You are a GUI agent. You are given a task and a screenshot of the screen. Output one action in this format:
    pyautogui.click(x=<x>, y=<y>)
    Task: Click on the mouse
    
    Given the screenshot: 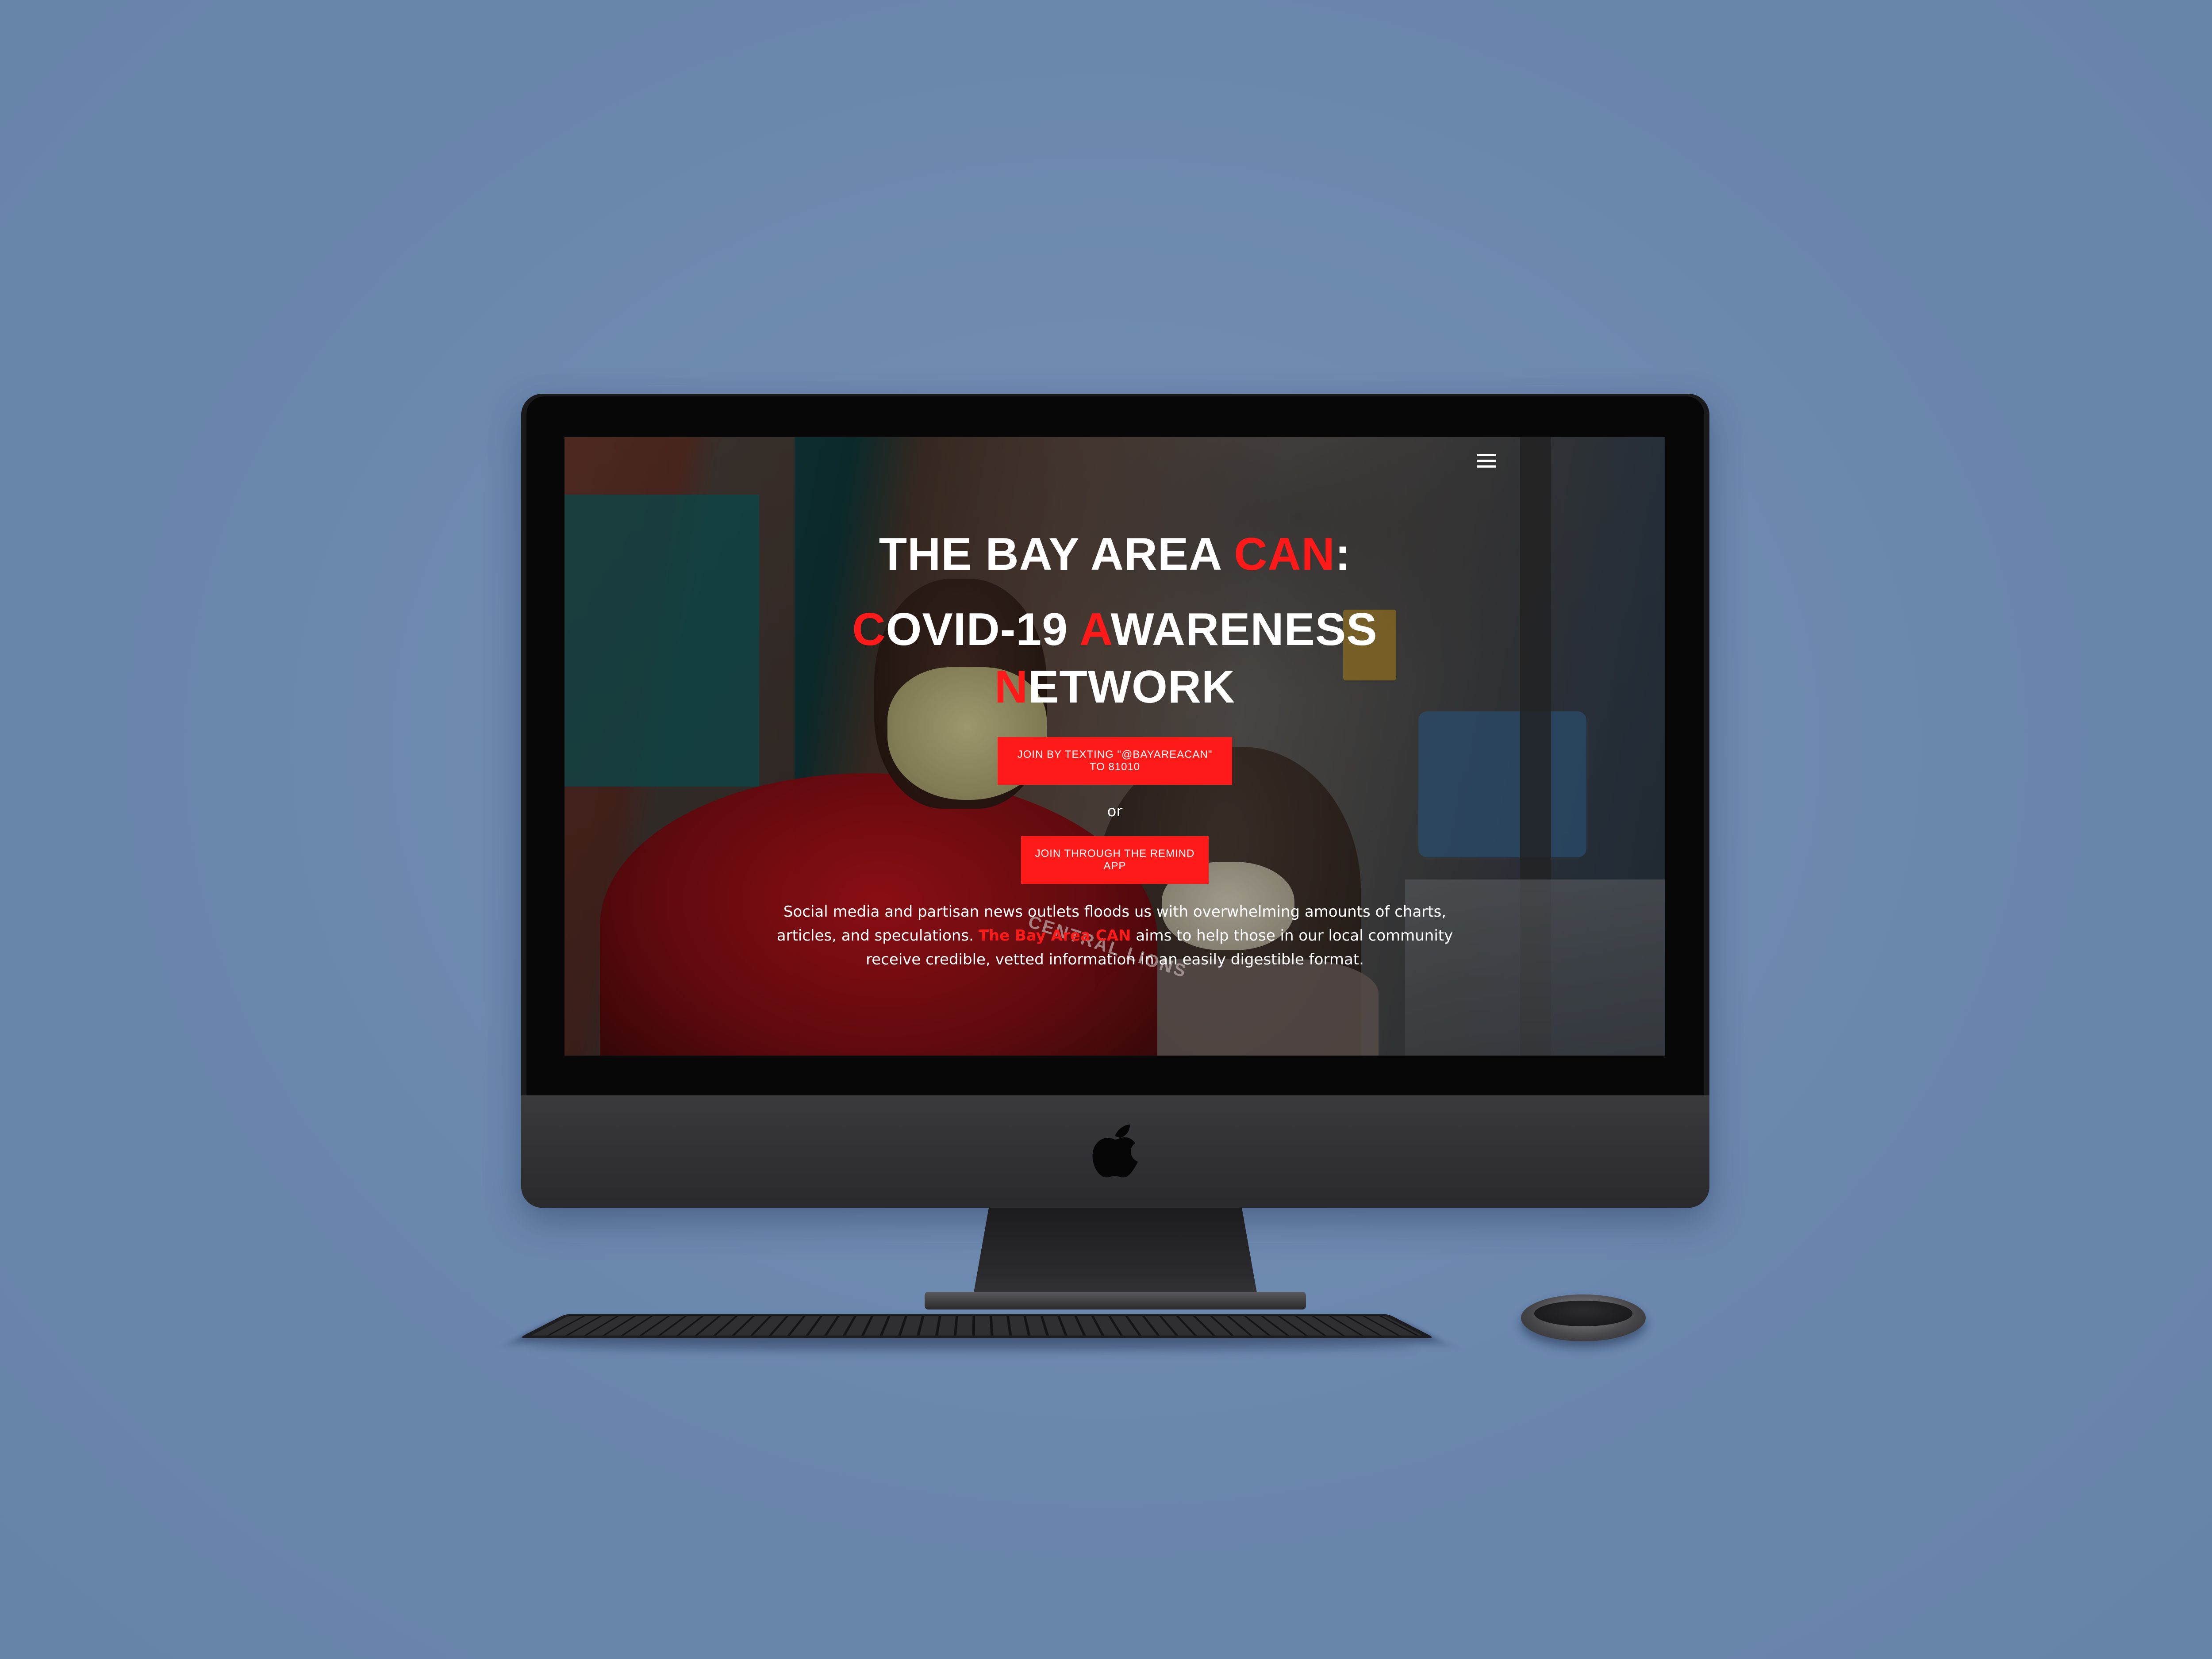 What is the action you would take?
    pyautogui.click(x=1584, y=1318)
    